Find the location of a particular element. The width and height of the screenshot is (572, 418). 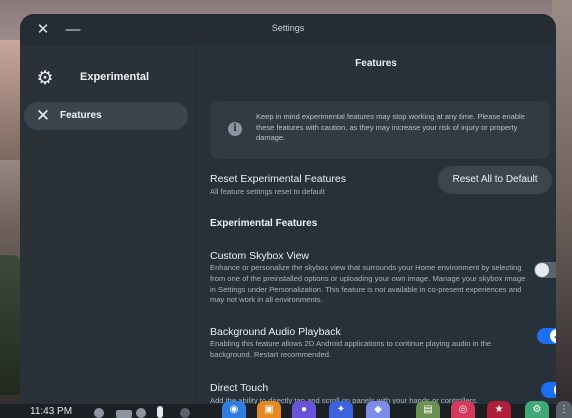

reset-all-button: Reset All to Default is located at coordinates (495, 180).